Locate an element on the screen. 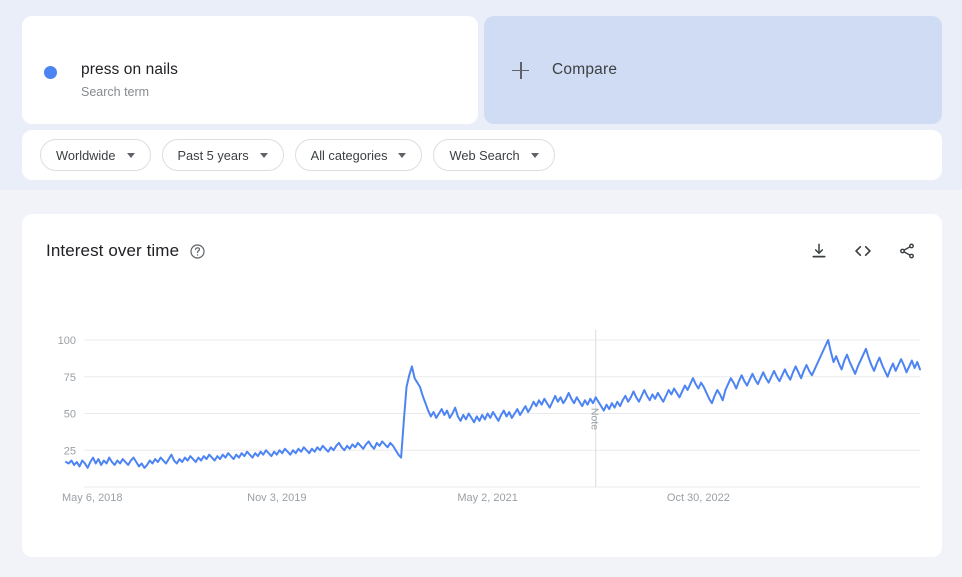 The width and height of the screenshot is (962, 577). filter-chip-label: Web Search is located at coordinates (484, 155).